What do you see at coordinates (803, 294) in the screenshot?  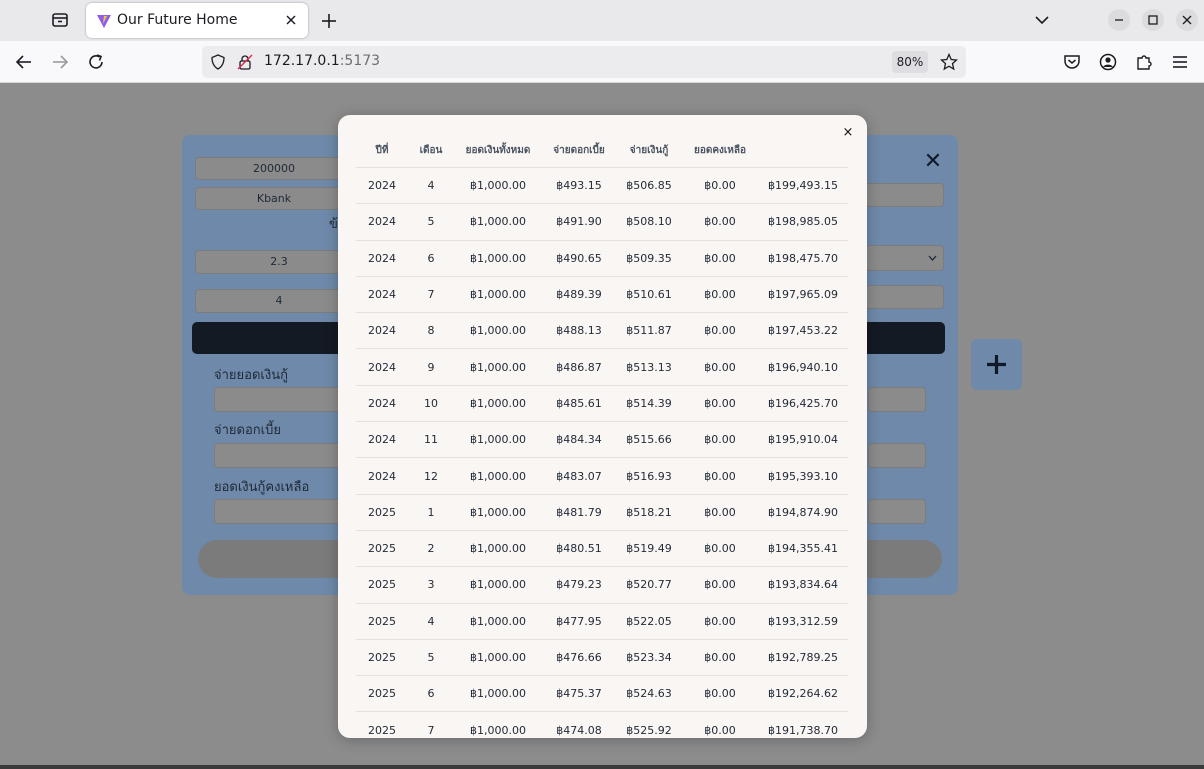 I see `cell-balance: ฿197,965.09` at bounding box center [803, 294].